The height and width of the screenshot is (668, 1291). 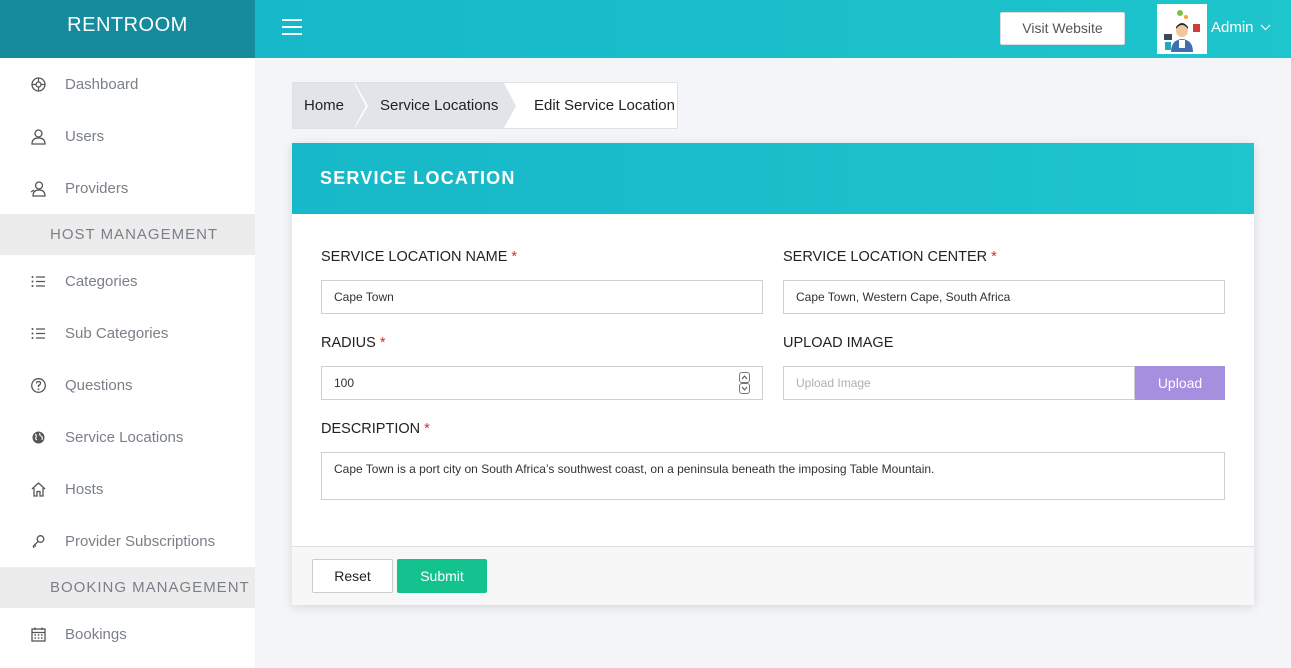 I want to click on sidebar-item-label: Service Locations, so click(x=124, y=437).